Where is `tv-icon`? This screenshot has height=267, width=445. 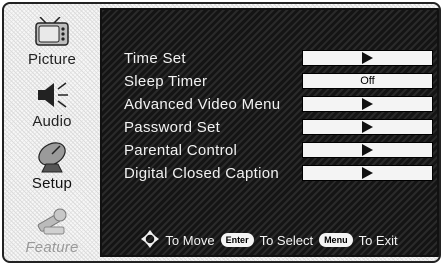
tv-icon is located at coordinates (52, 33).